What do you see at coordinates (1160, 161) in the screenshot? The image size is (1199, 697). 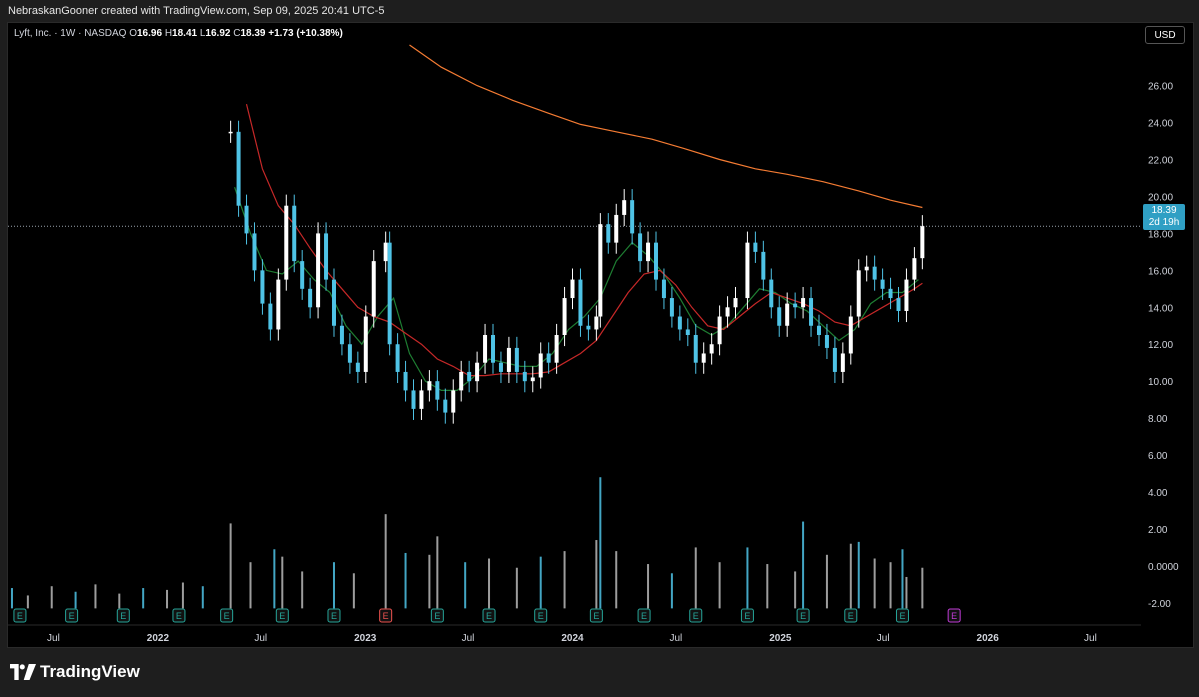 I see `y-tick-label: 22.00` at bounding box center [1160, 161].